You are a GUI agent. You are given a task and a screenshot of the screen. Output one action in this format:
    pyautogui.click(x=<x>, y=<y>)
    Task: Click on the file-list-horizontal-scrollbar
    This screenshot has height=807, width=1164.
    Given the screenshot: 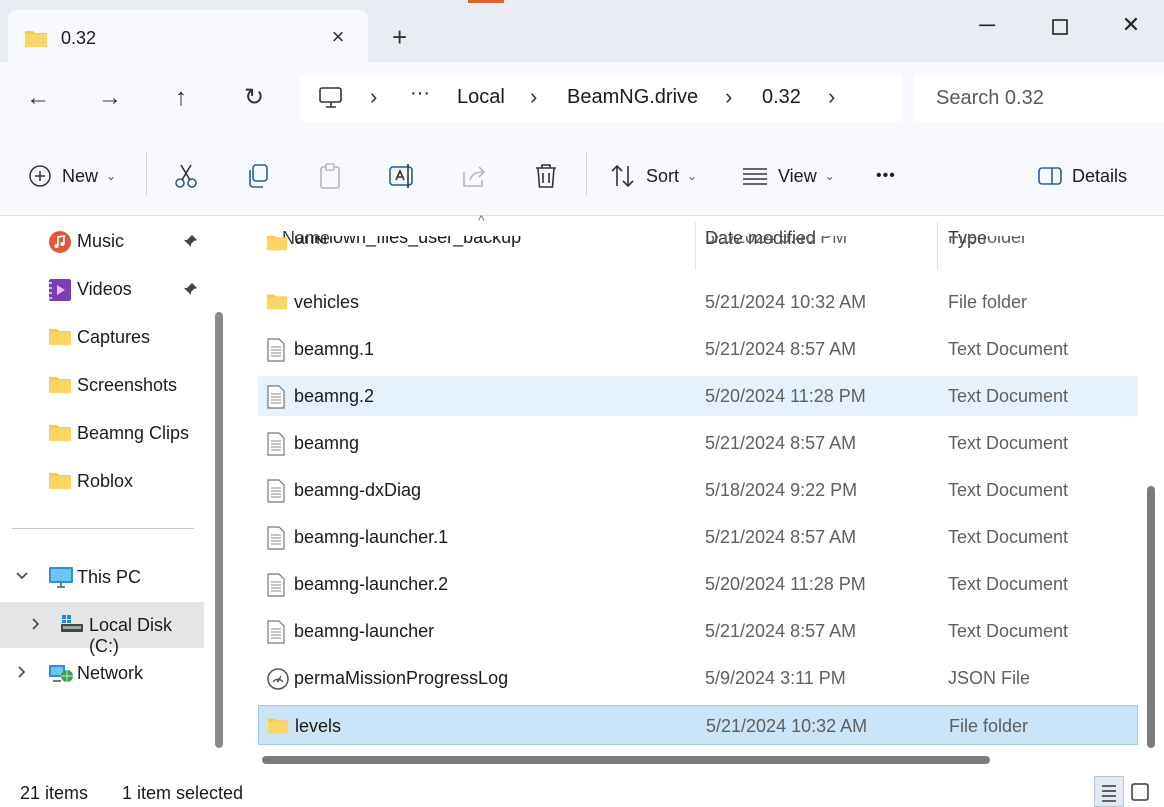 What is the action you would take?
    pyautogui.click(x=626, y=760)
    